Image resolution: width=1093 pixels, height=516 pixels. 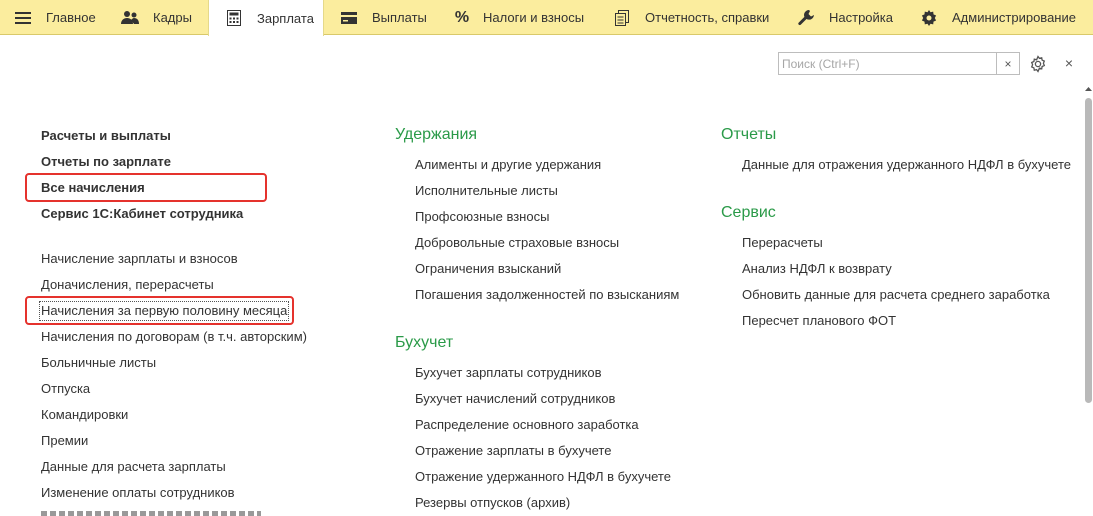 I want to click on menu-item-main: Главное, so click(x=55, y=17).